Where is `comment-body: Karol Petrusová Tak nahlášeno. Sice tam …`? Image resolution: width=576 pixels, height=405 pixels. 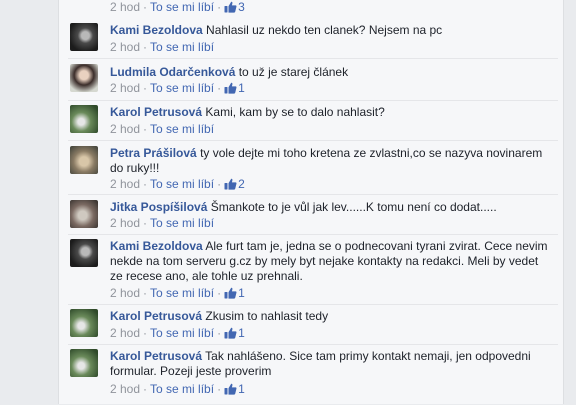
comment-body: Karol Petrusová Tak nahlášeno. Sice tam … is located at coordinates (330, 364).